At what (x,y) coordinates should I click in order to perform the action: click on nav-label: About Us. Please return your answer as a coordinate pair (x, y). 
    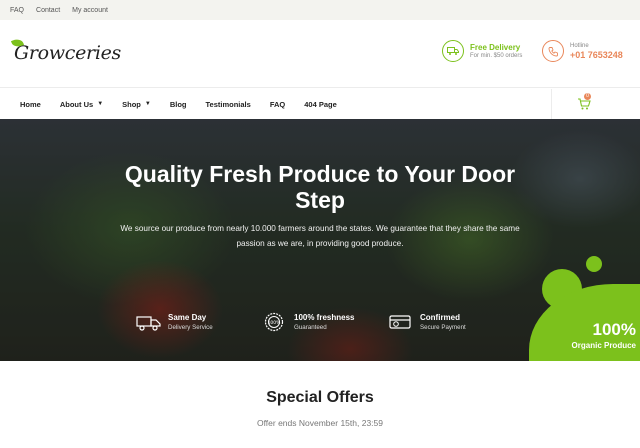
    Looking at the image, I should click on (76, 104).